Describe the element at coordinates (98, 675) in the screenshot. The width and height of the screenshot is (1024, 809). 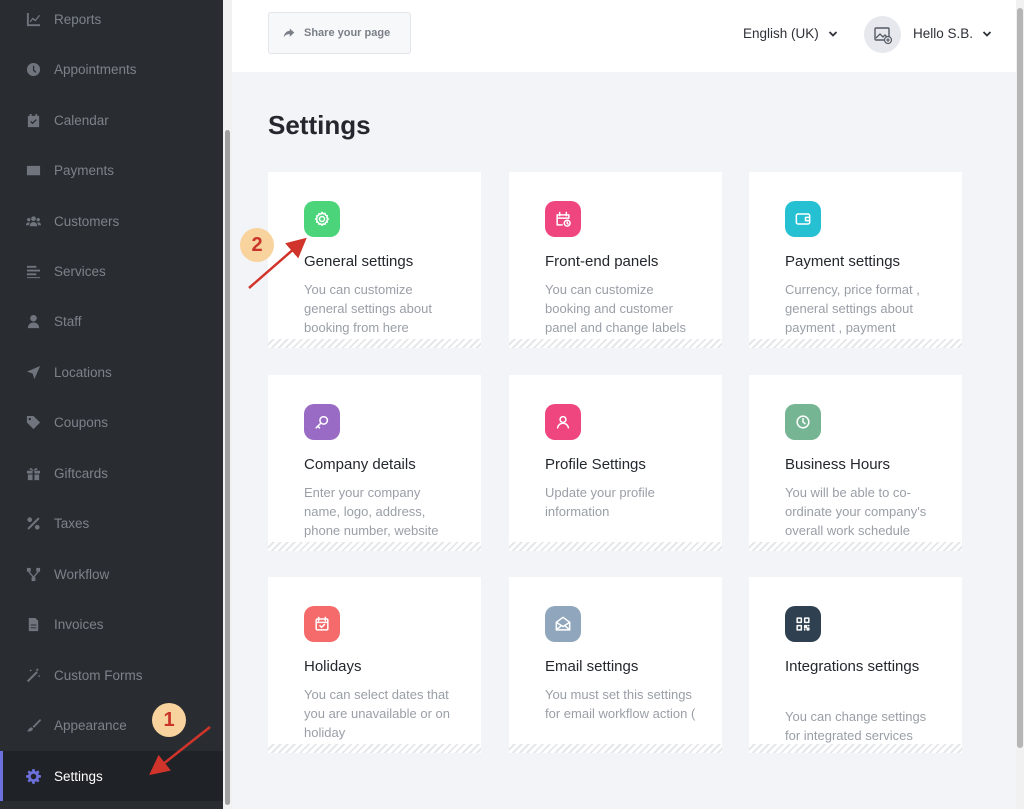
I see `sidebar-item-label: Custom Forms` at that location.